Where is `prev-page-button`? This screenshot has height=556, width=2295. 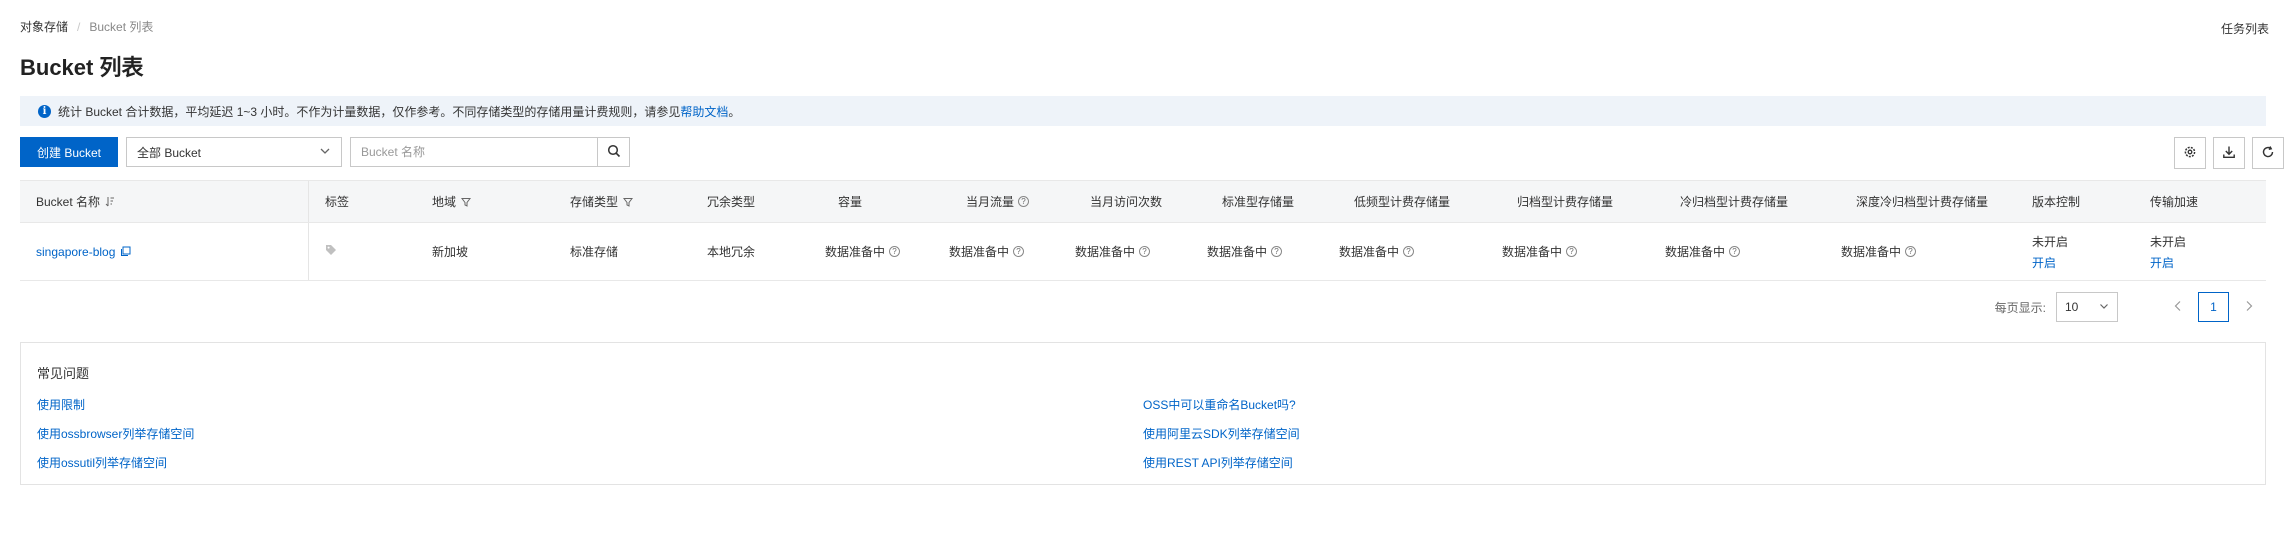 prev-page-button is located at coordinates (2178, 307).